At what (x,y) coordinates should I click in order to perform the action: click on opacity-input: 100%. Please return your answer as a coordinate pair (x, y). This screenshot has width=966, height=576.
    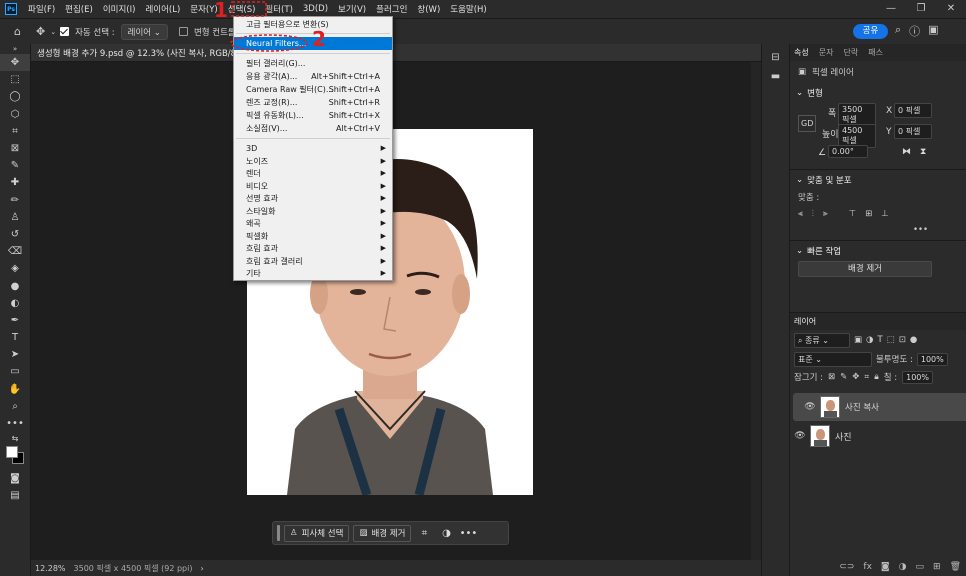
    Looking at the image, I should click on (932, 359).